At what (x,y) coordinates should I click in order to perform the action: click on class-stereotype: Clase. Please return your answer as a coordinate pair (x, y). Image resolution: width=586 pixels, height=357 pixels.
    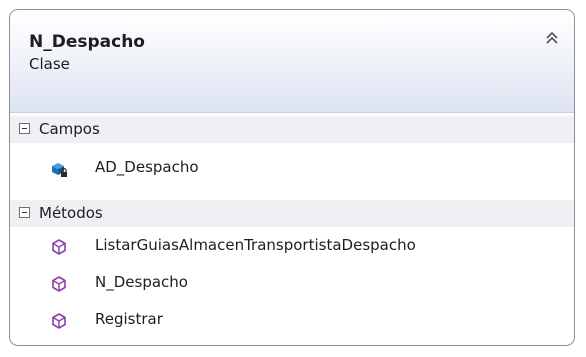
    Looking at the image, I should click on (49, 64).